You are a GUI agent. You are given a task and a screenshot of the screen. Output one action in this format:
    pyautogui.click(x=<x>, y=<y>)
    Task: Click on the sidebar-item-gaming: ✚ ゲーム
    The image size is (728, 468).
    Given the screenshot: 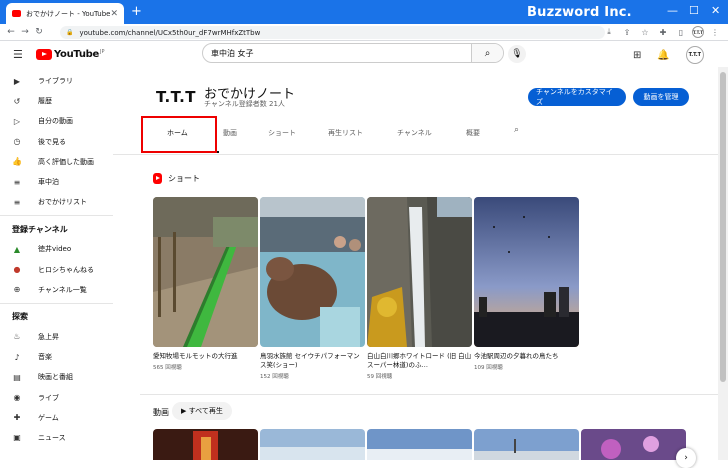 What is the action you would take?
    pyautogui.click(x=56, y=418)
    